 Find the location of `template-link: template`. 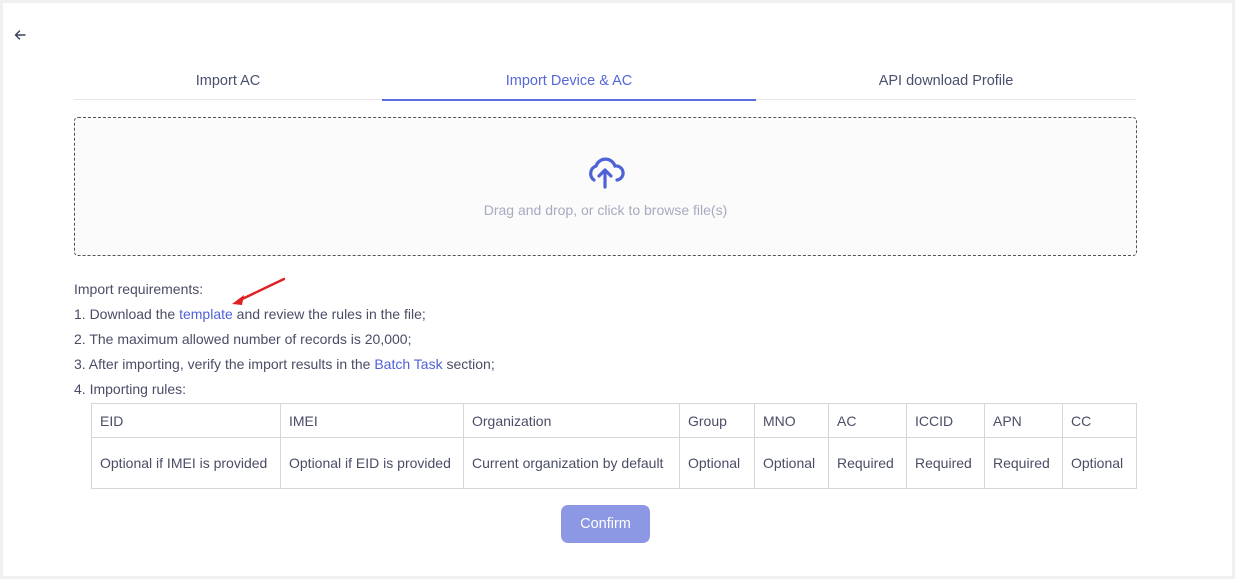

template-link: template is located at coordinates (206, 314).